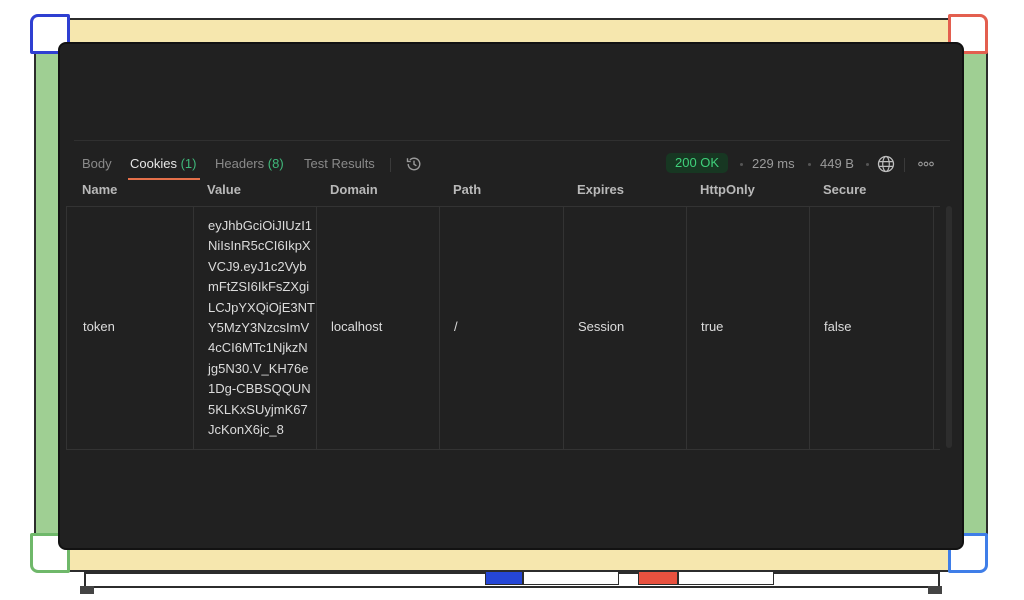 The width and height of the screenshot is (1024, 600). What do you see at coordinates (258, 348) in the screenshot?
I see `cookie-value-line: 4cCI6MTc1NjkzN` at bounding box center [258, 348].